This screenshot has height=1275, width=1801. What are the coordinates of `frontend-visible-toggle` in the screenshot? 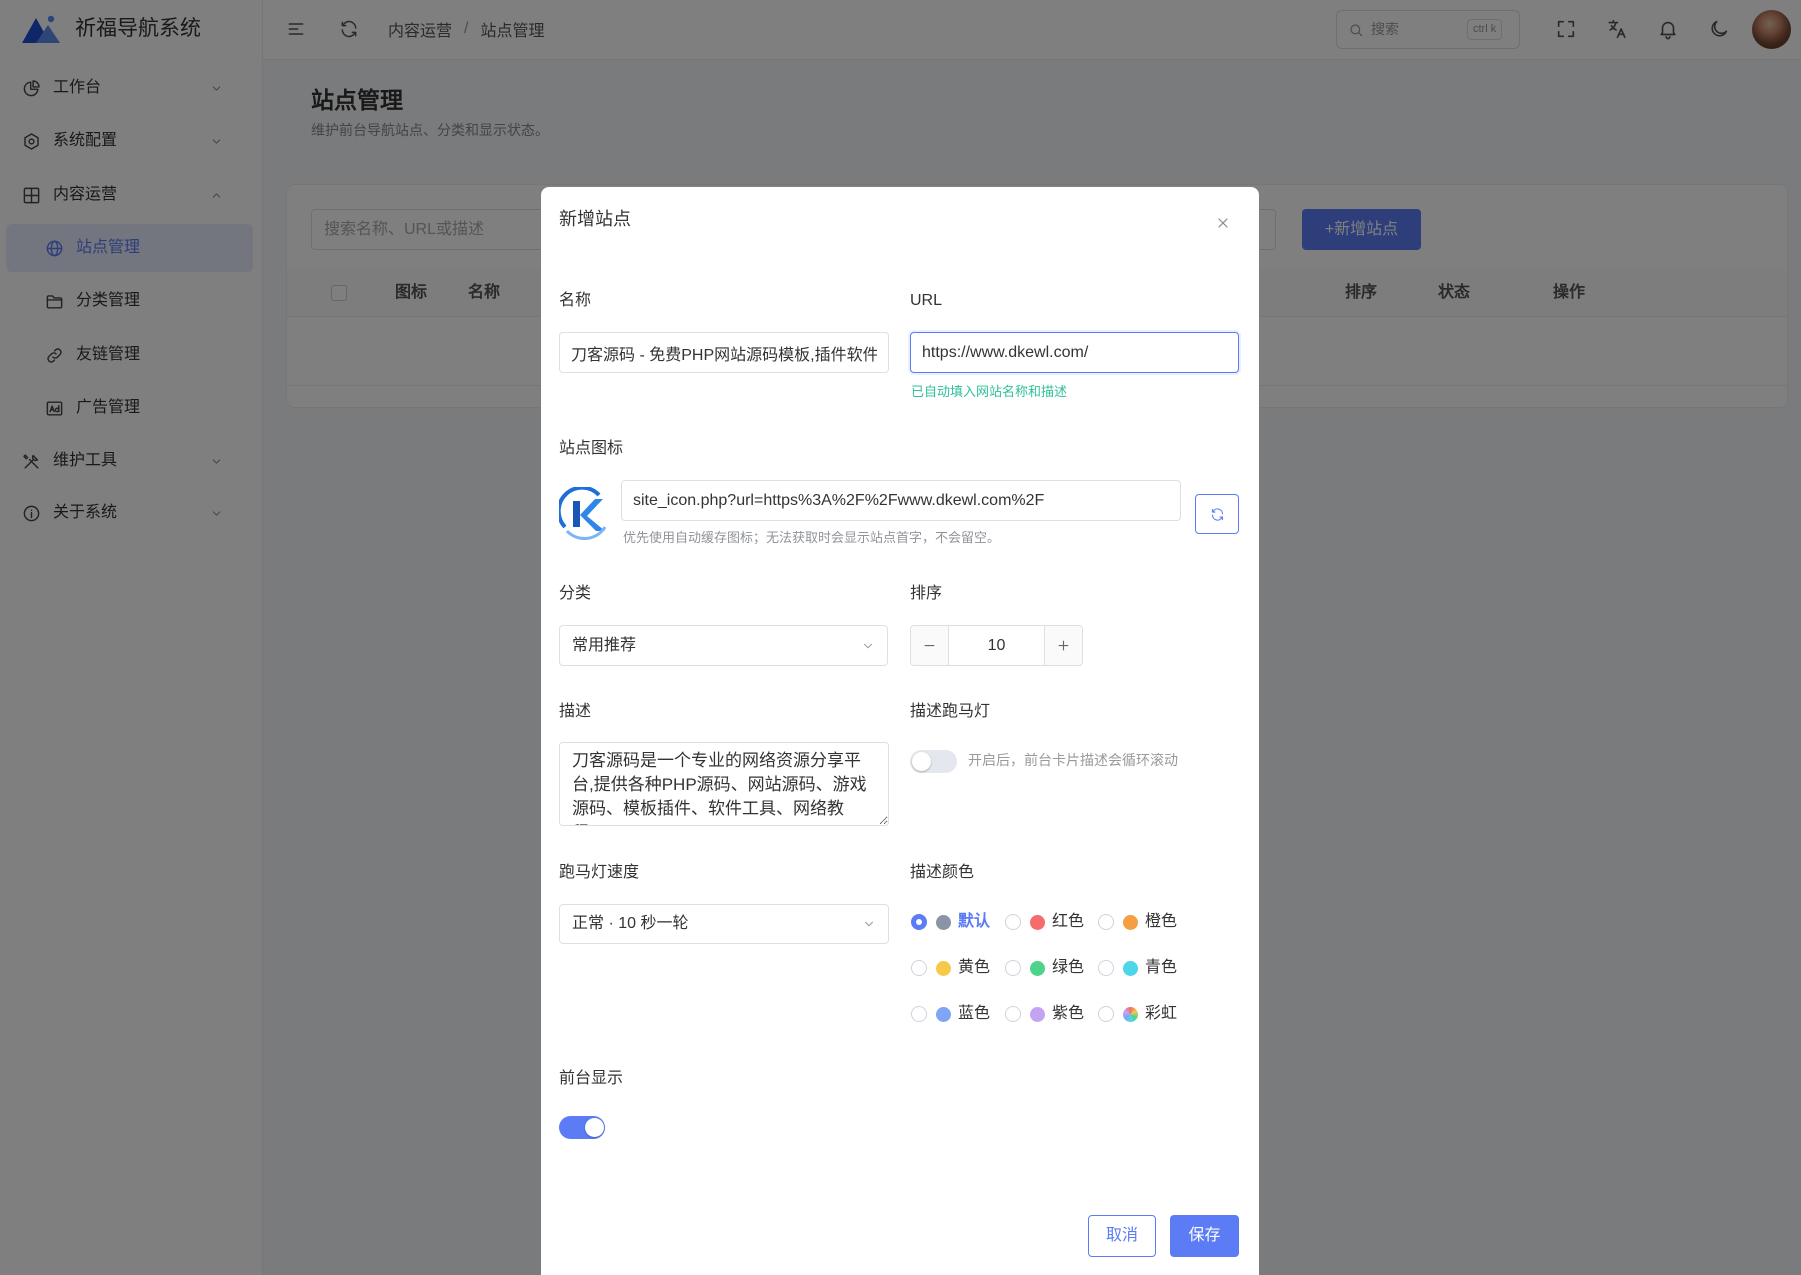 It's located at (582, 1127).